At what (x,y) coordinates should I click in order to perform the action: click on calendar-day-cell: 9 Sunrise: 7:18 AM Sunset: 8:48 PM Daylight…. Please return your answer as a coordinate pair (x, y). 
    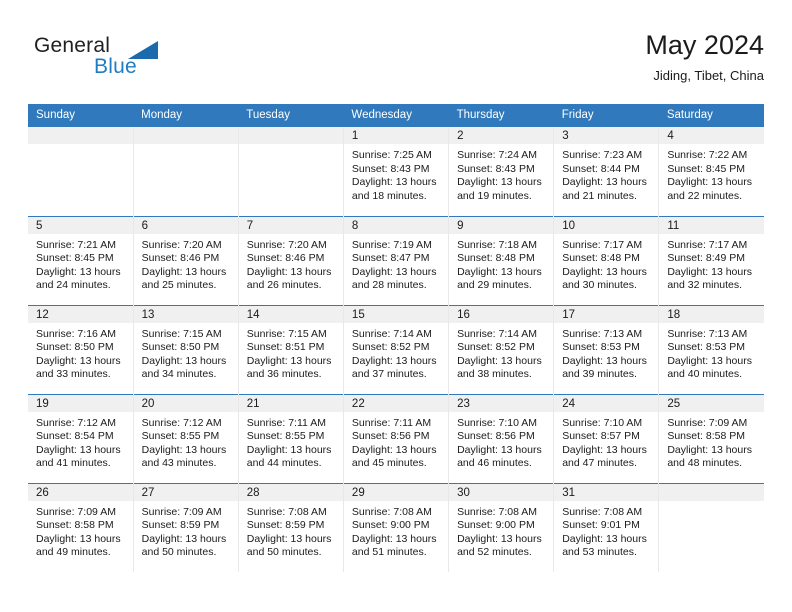
    Looking at the image, I should click on (501, 260).